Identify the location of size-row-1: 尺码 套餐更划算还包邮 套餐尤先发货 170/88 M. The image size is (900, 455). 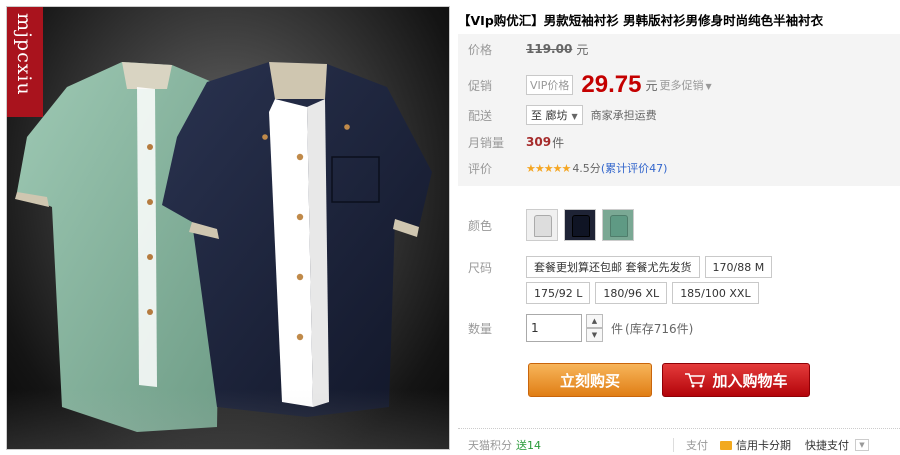
(622, 267).